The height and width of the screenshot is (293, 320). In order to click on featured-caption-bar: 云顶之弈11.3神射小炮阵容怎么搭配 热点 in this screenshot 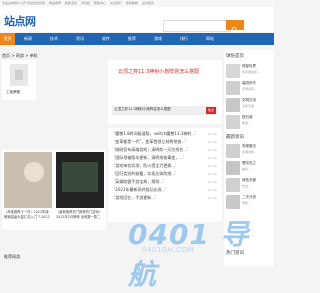, I will do `click(165, 110)`.